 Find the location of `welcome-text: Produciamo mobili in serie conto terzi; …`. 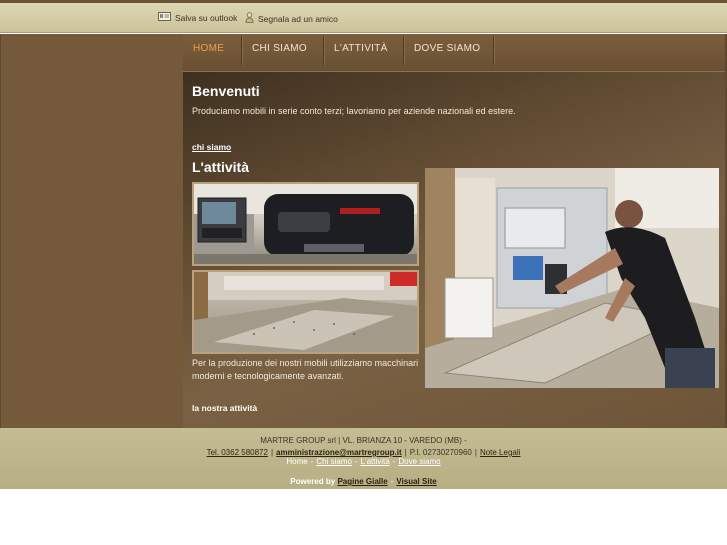

welcome-text: Produciamo mobili in serie conto terzi; … is located at coordinates (354, 111).